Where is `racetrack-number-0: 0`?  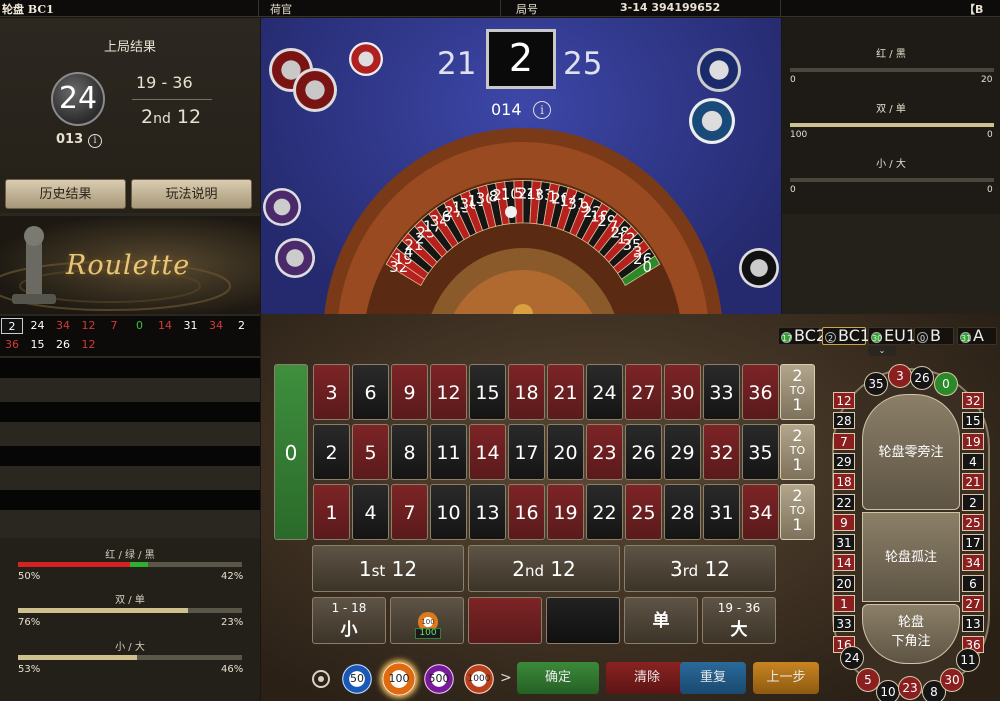
racetrack-number-0: 0 is located at coordinates (946, 384).